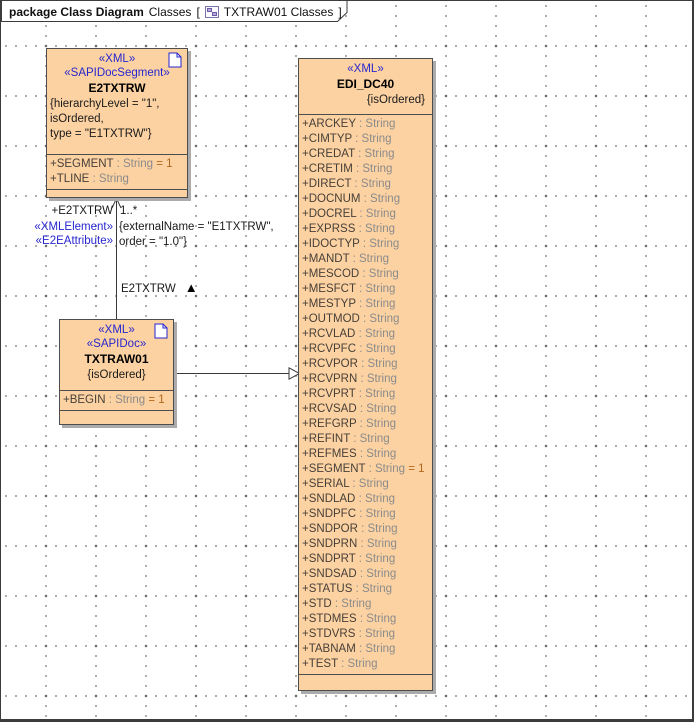 This screenshot has width=696, height=726. Describe the element at coordinates (365, 184) in the screenshot. I see `attribute-direct: +DIRECT : String` at that location.